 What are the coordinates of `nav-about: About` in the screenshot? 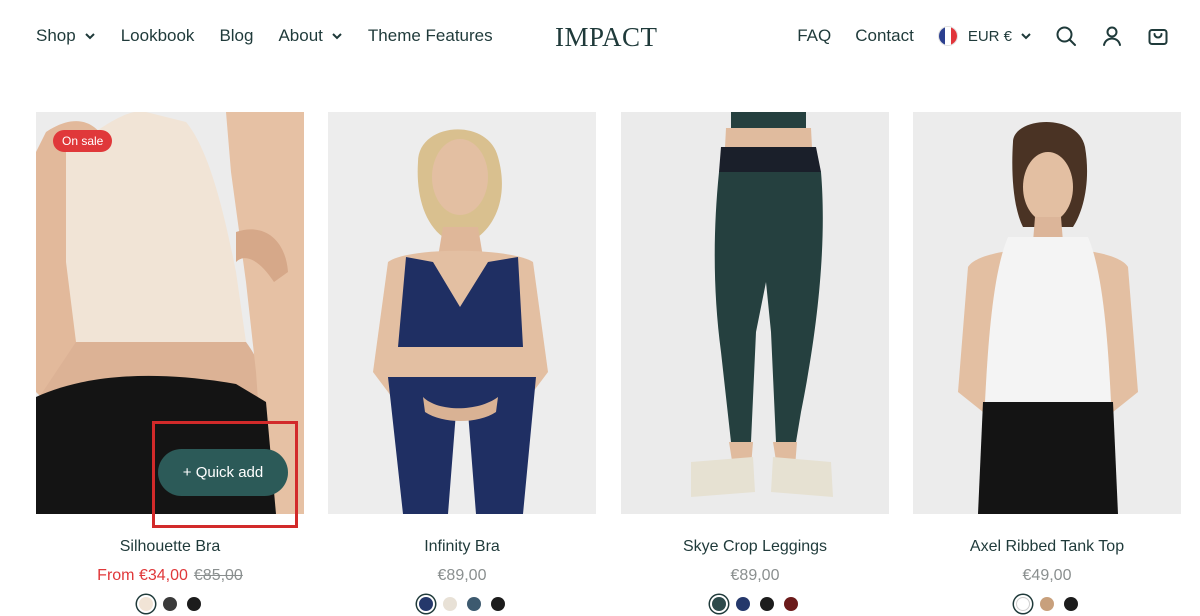 It's located at (310, 36).